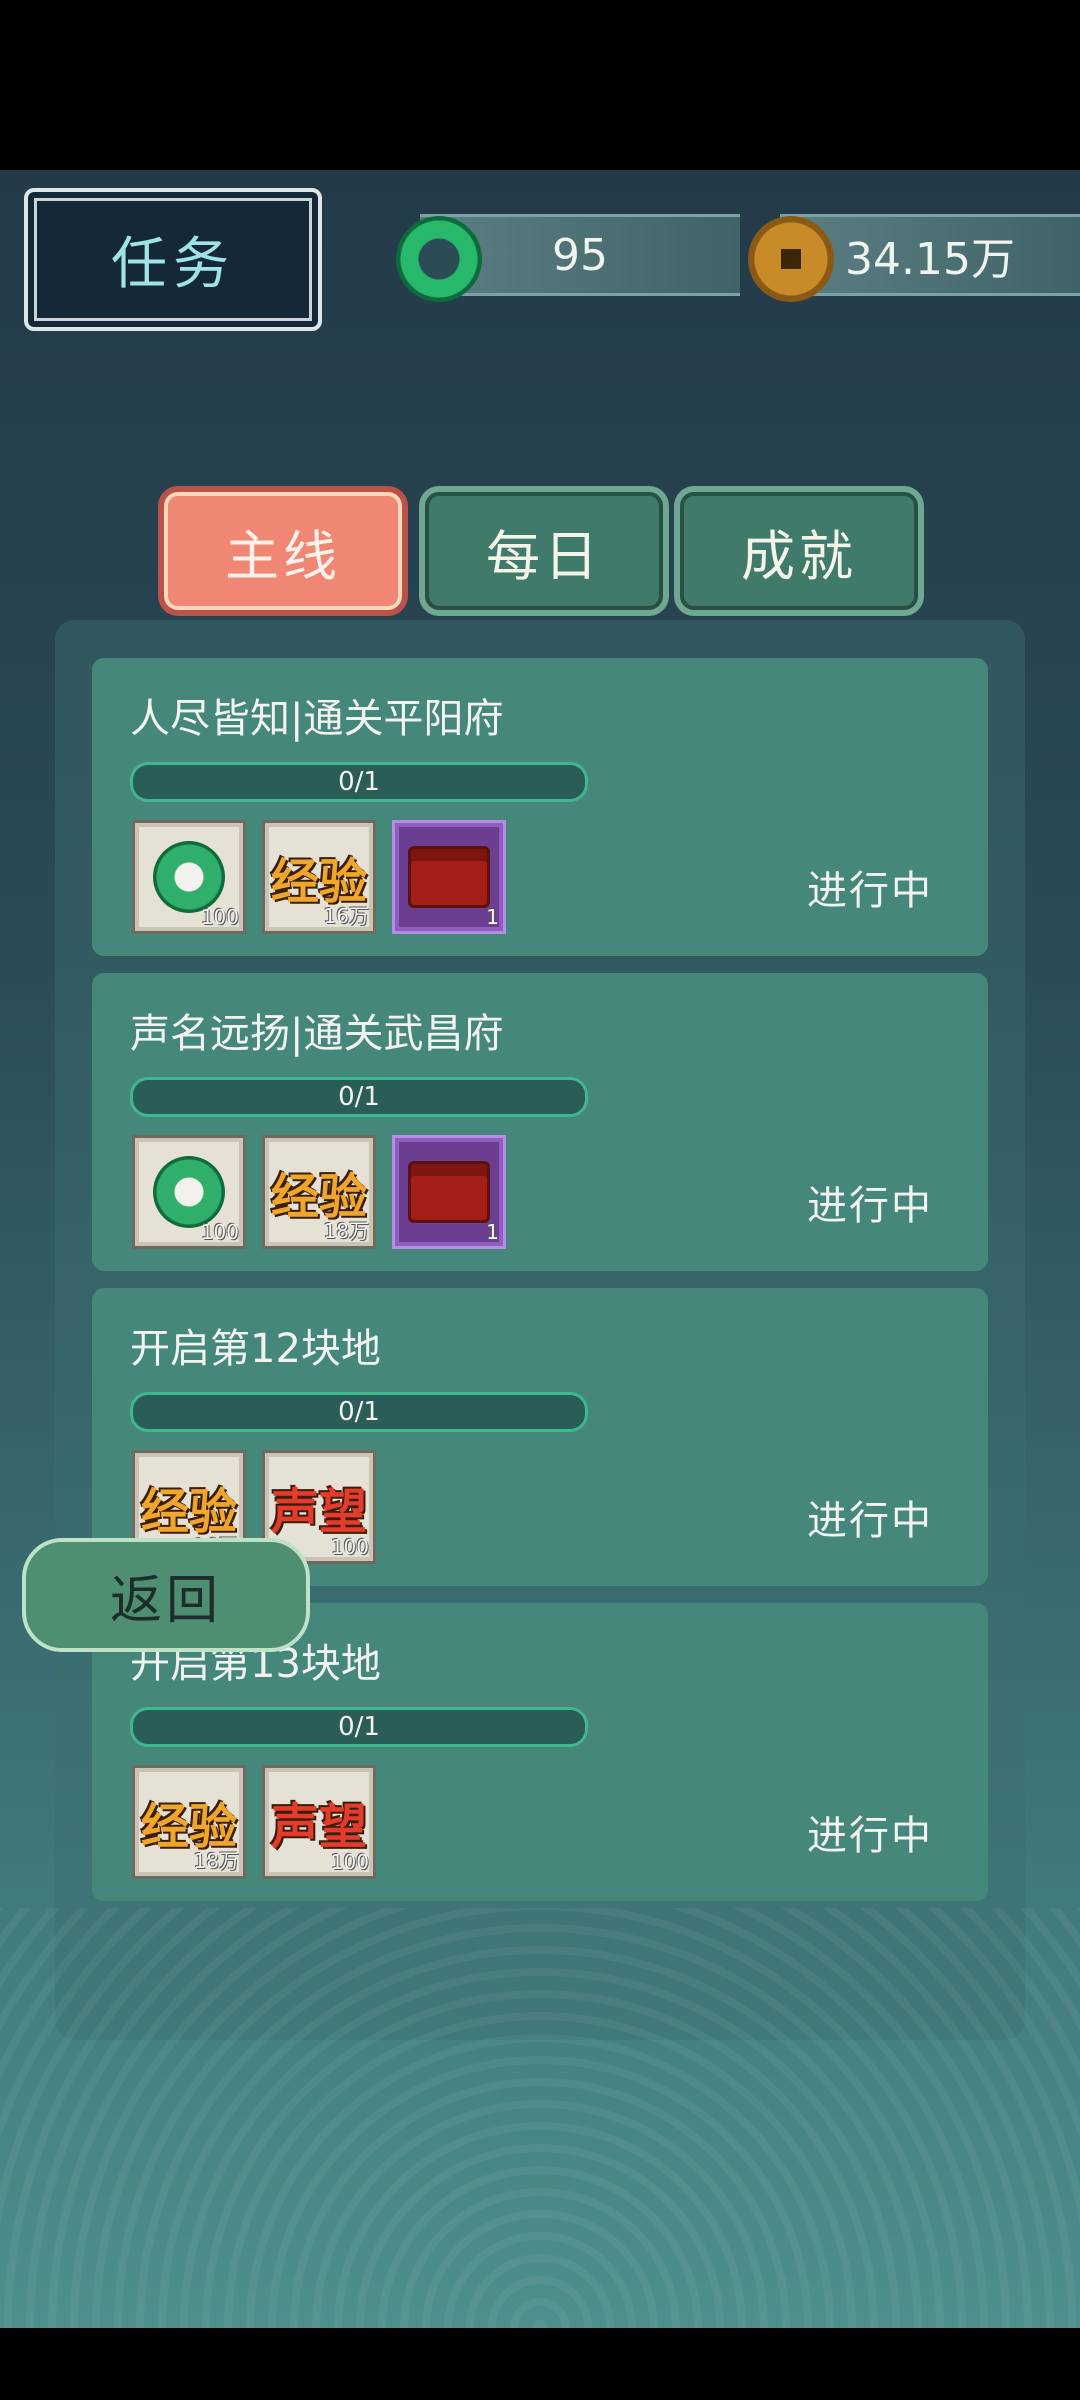 Image resolution: width=1080 pixels, height=2400 pixels. I want to click on reward-reputation: 声望 100, so click(319, 1822).